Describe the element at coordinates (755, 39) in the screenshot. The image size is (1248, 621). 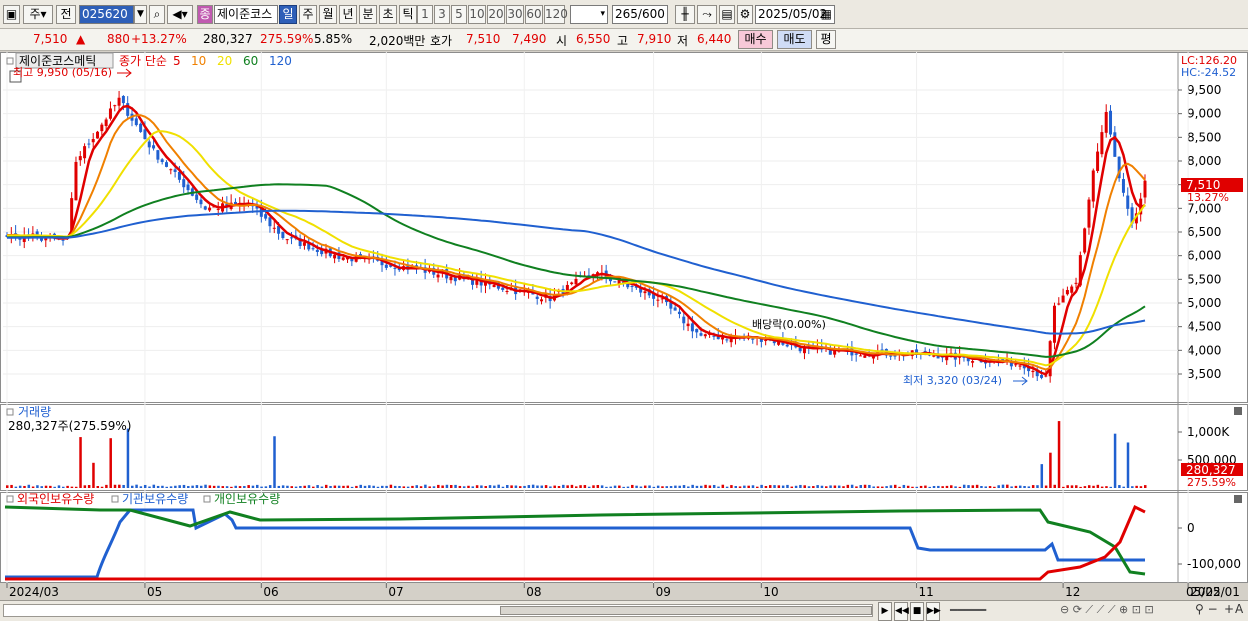
I see `buy-button: 매수` at that location.